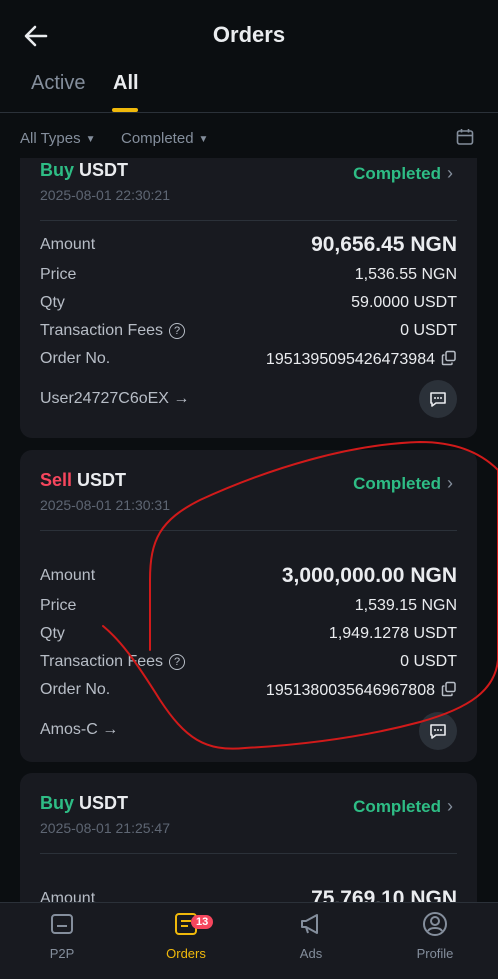 The image size is (498, 979). What do you see at coordinates (384, 894) in the screenshot?
I see `amount-value: 75,769.10 NGN` at bounding box center [384, 894].